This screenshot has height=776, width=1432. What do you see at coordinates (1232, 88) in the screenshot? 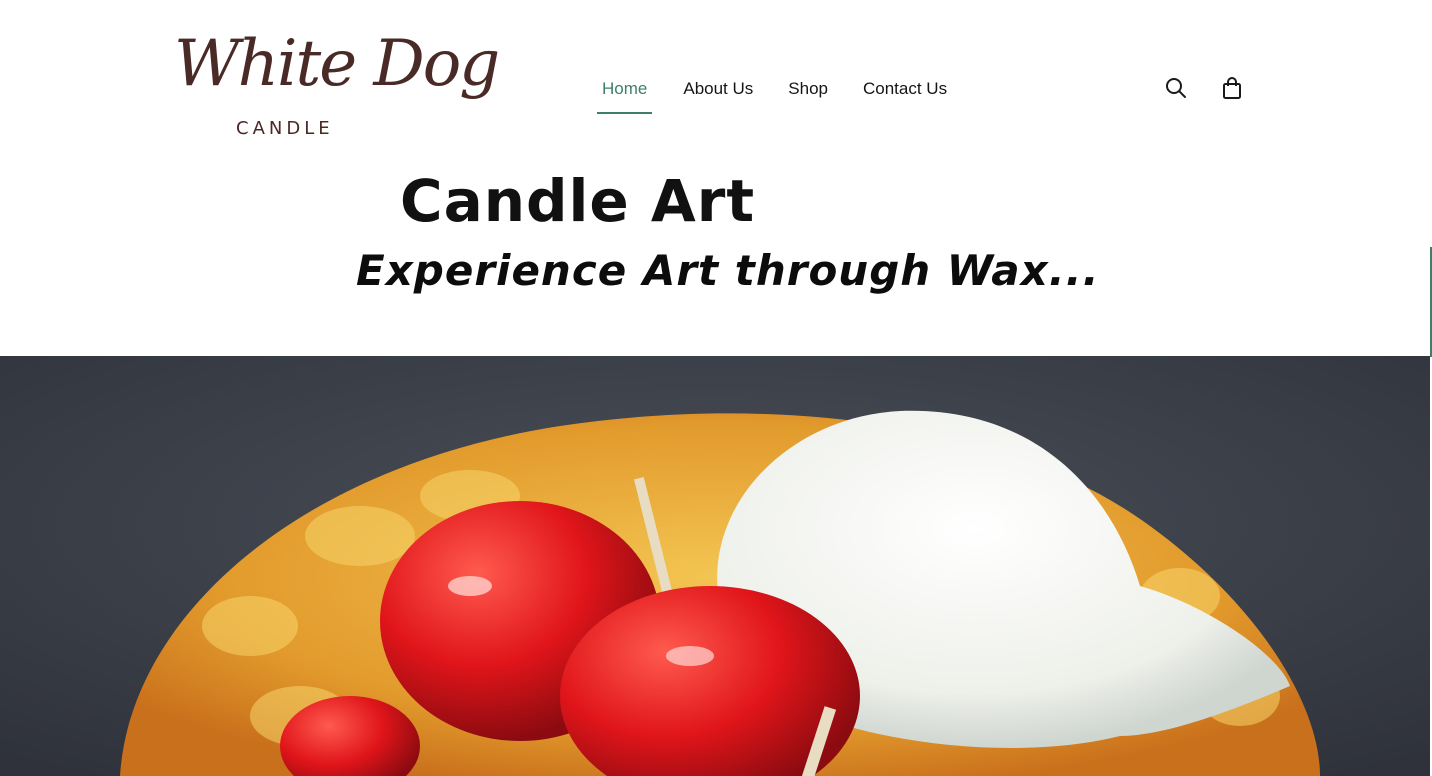
I see `shopping-bag-icon` at bounding box center [1232, 88].